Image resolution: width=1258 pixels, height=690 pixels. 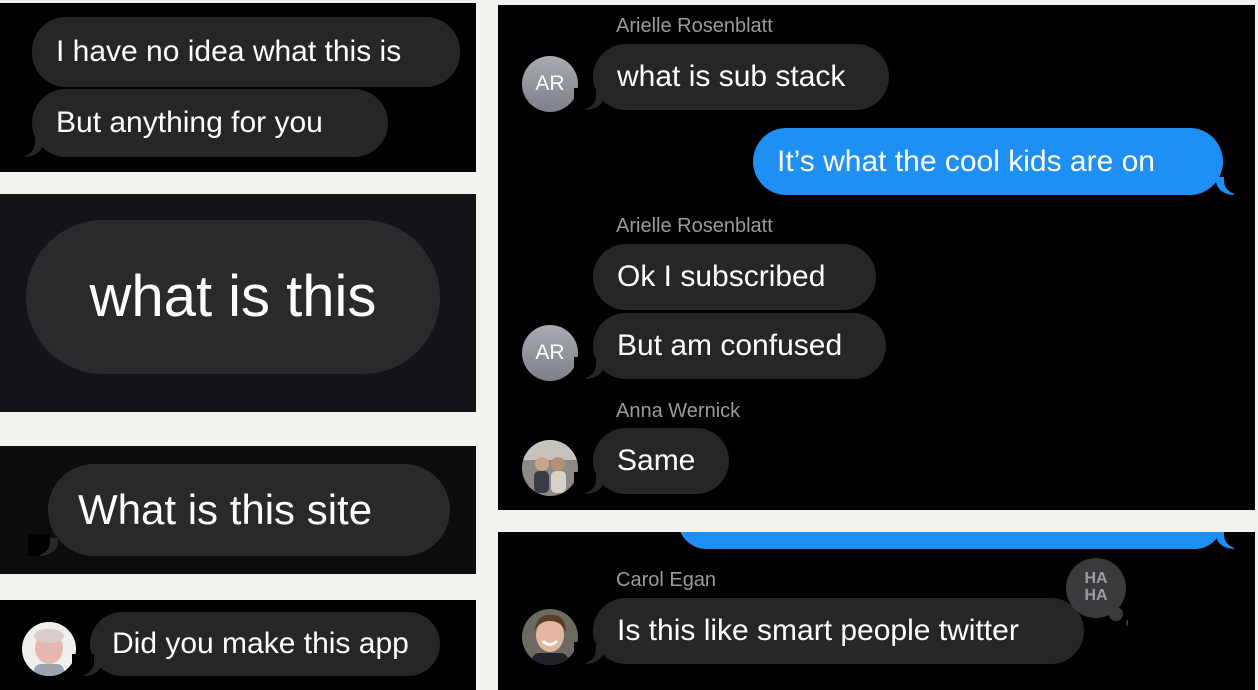 I want to click on message-text: Is this like smart people twitter, so click(x=818, y=630).